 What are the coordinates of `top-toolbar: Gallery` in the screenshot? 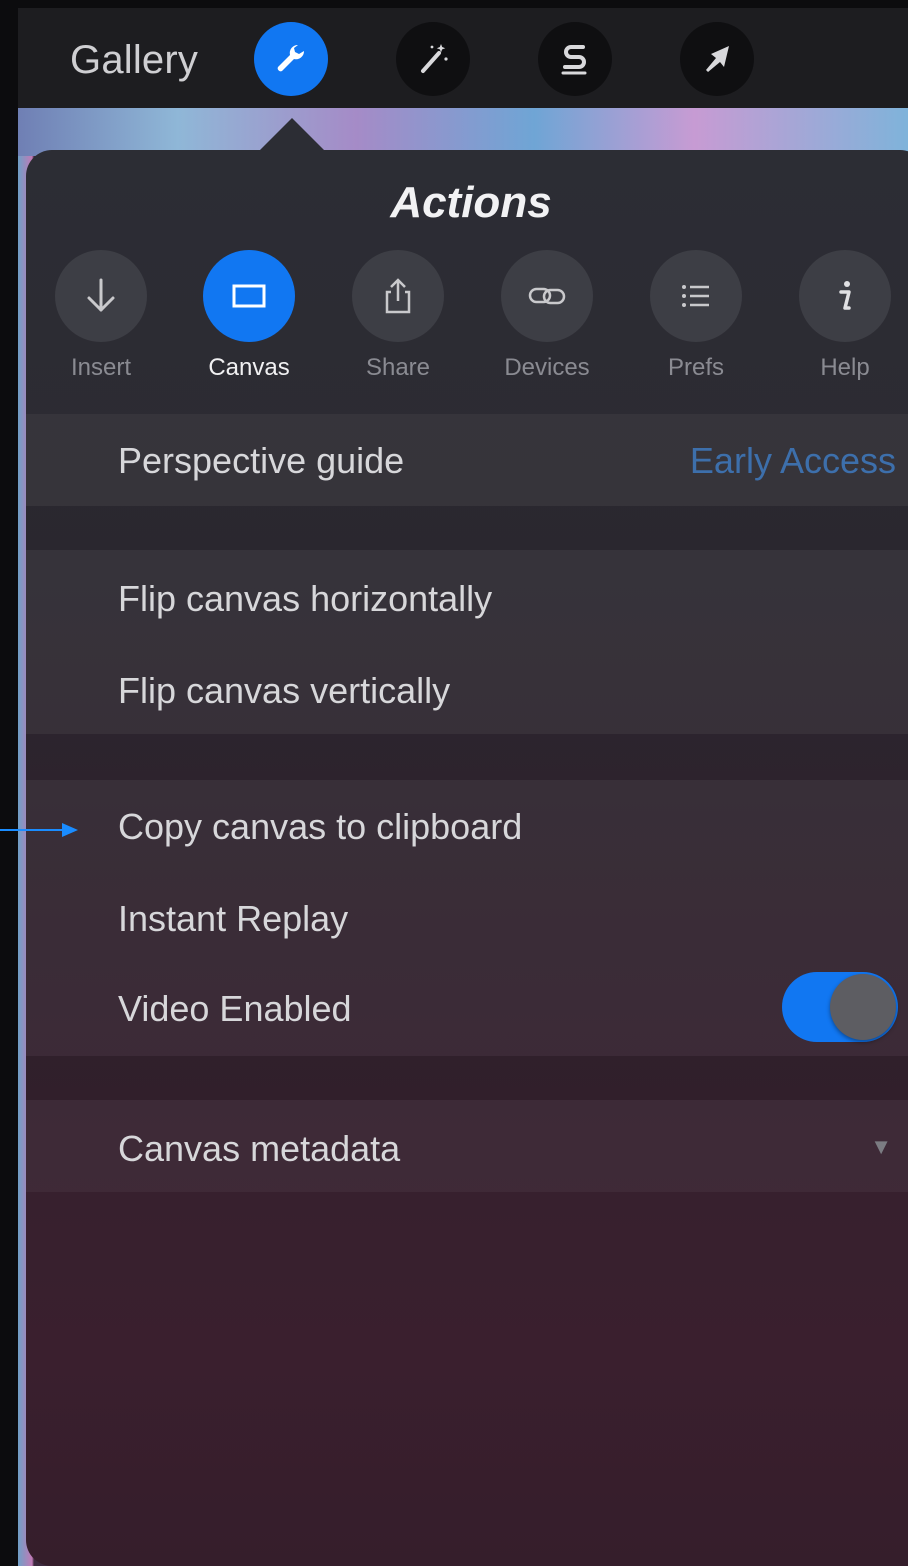 It's located at (463, 58).